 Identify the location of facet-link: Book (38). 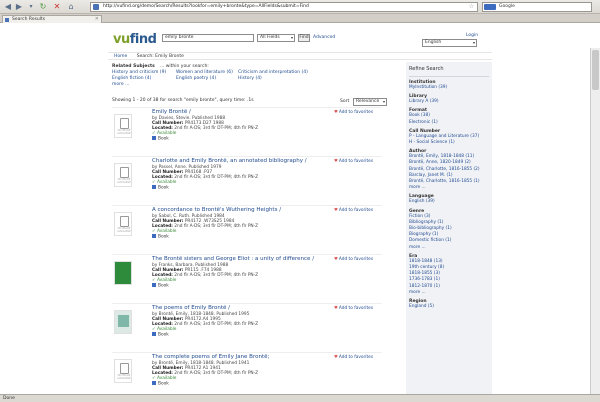
(419, 115).